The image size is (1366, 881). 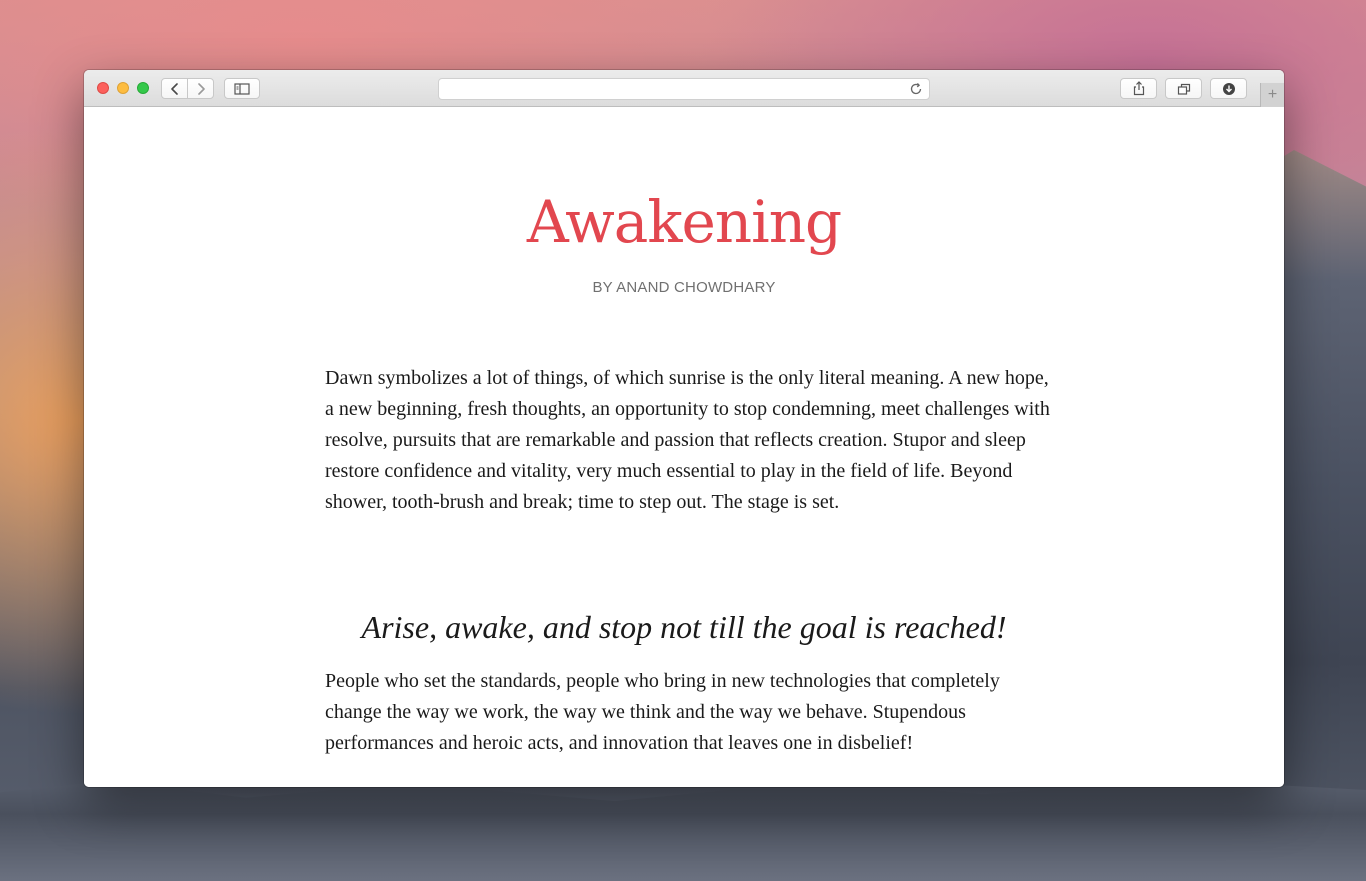 What do you see at coordinates (123, 88) in the screenshot?
I see `minimize-window-button` at bounding box center [123, 88].